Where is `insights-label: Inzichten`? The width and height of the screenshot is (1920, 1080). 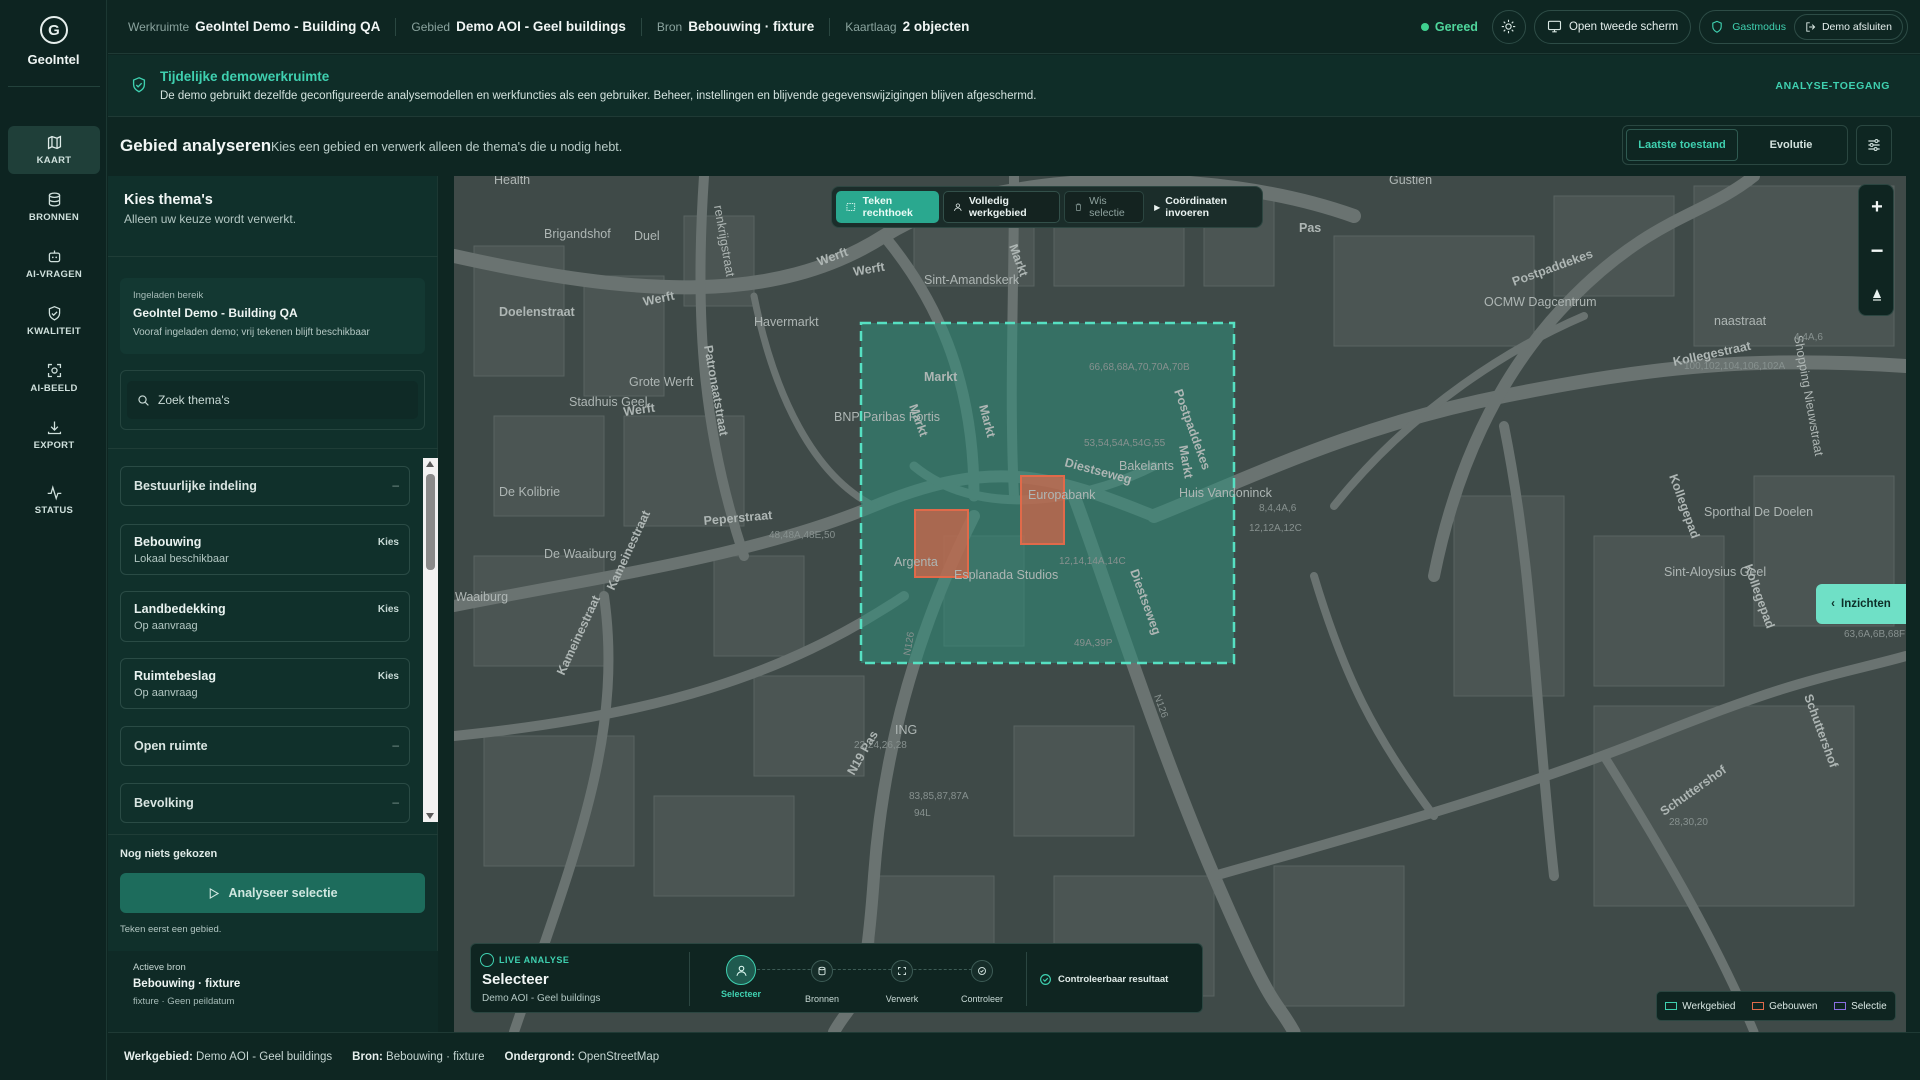
insights-label: Inzichten is located at coordinates (1866, 604).